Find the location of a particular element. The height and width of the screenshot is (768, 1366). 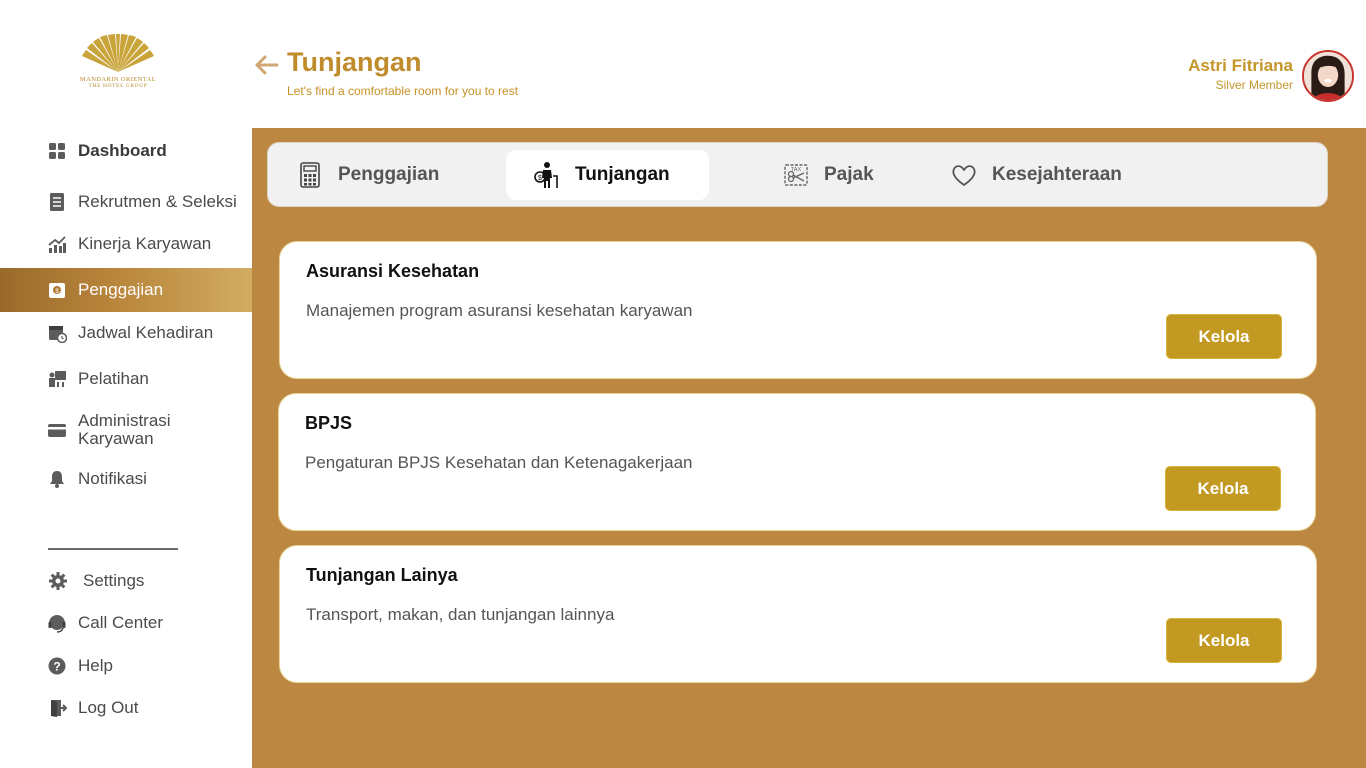

sidebar-item-label: Penggajian is located at coordinates (121, 289).